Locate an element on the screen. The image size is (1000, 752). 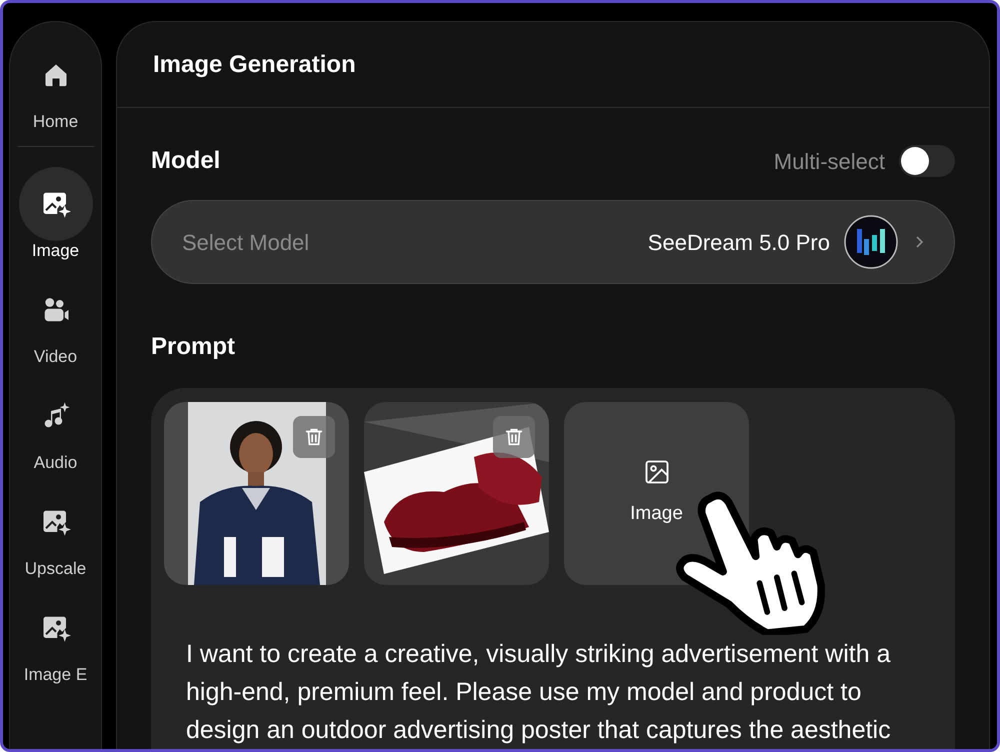
prompt-text: I want to create a creative, visually striking advertisement with a high-end, premium feel. Please use my model and product to design an outdoor advertising poster that captures the aesthetic is located at coordinates (538, 692).